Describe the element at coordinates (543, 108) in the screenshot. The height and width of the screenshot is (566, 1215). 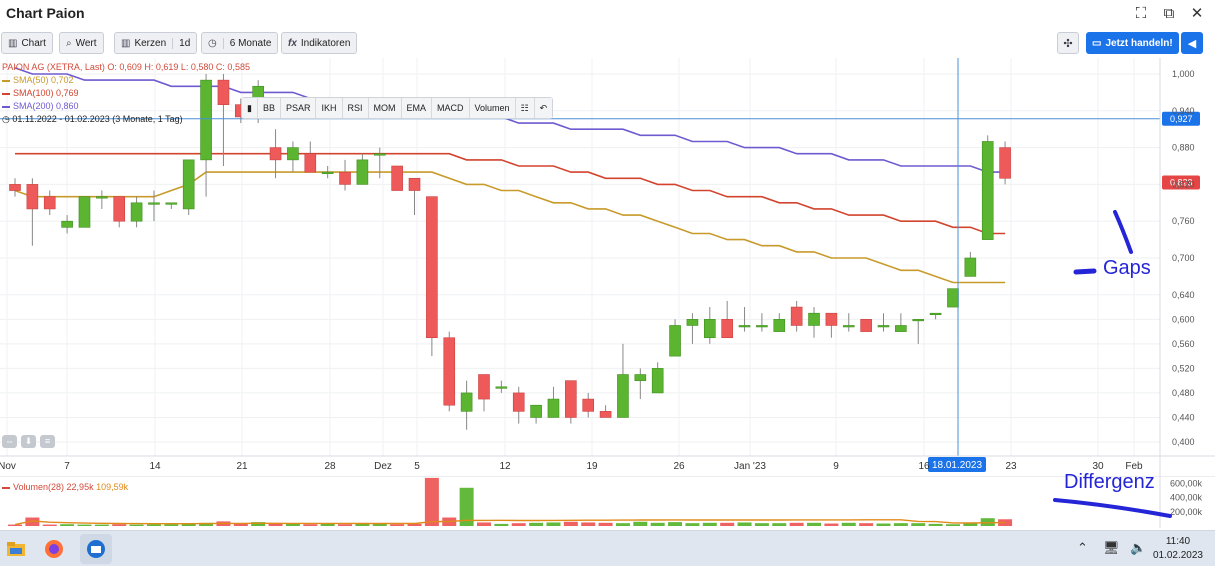
I see `reset-button: ↶` at that location.